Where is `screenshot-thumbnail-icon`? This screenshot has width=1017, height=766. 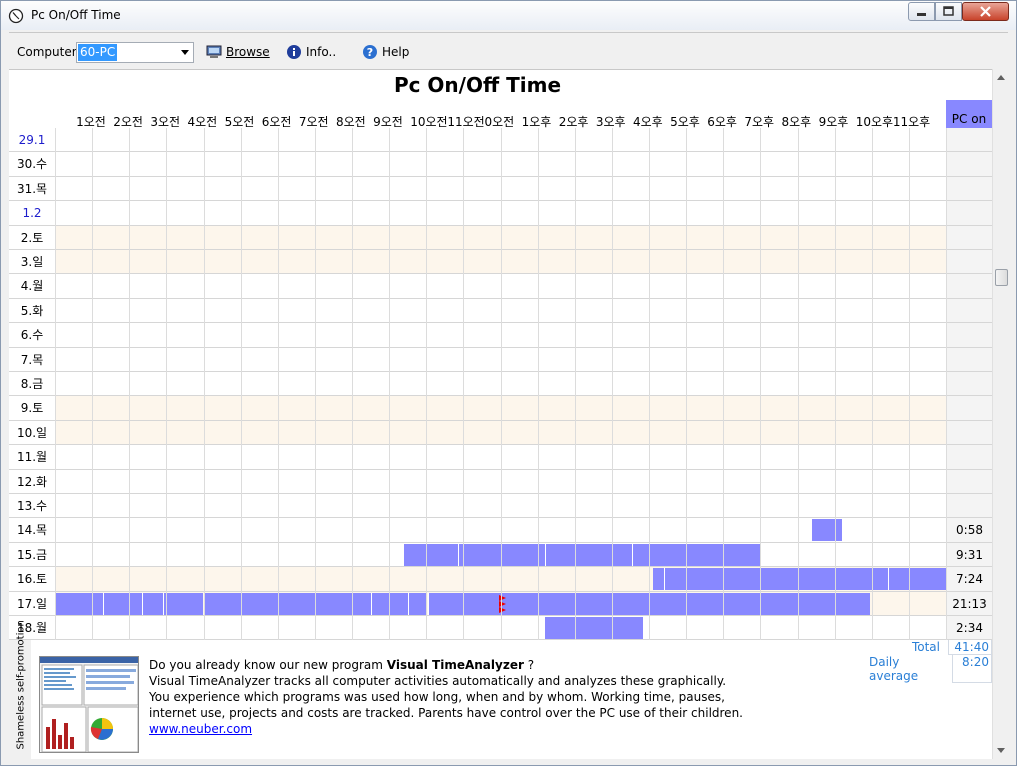 screenshot-thumbnail-icon is located at coordinates (89, 704).